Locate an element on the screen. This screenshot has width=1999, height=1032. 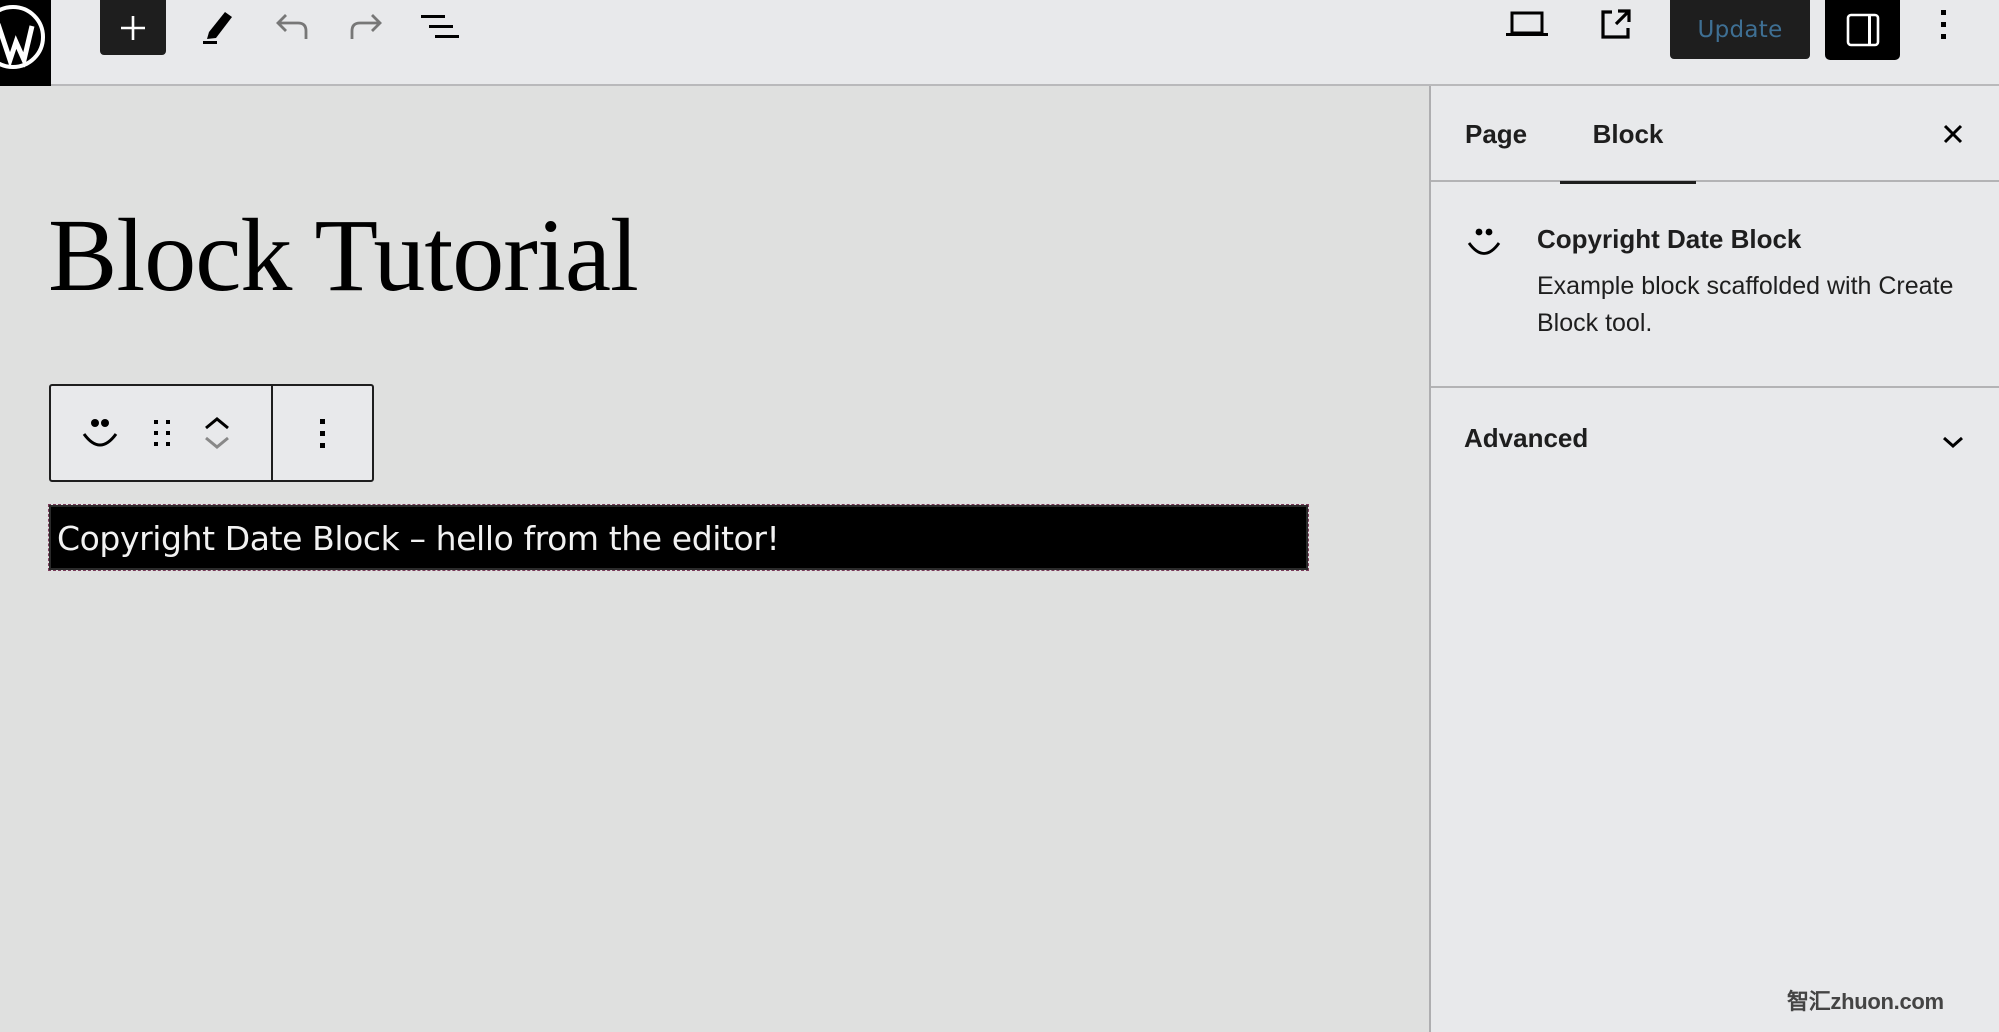
edit-tool-button is located at coordinates (218, 26).